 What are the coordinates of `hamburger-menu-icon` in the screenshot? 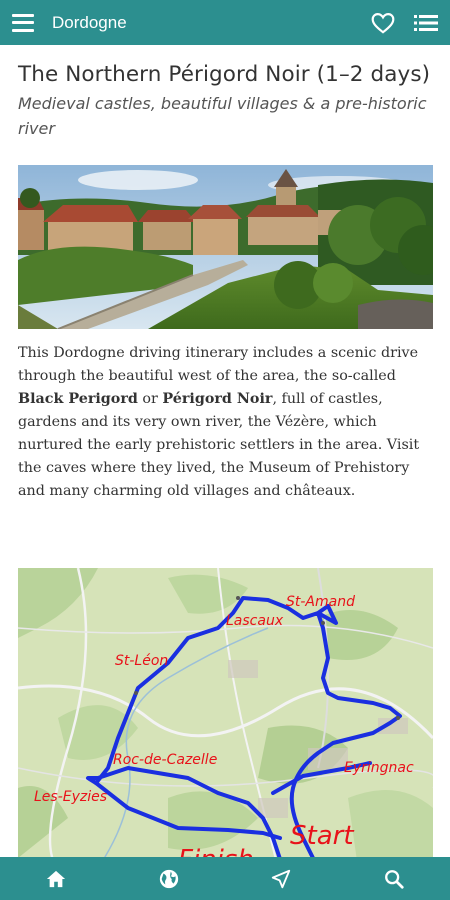 It's located at (23, 22).